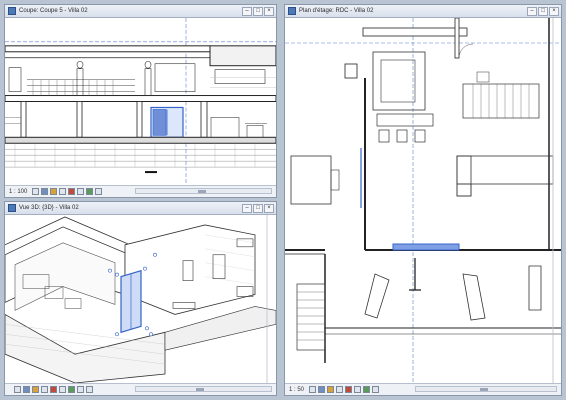  I want to click on 3d-view-title: Vue 3D: {3D} - Villa 02, so click(49, 208).